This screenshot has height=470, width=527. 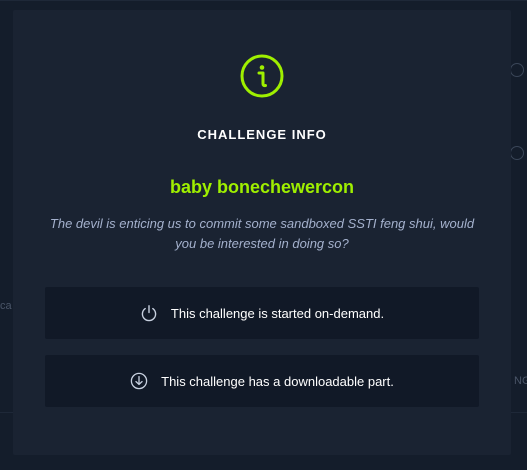 I want to click on feature-on-demand: This challenge is started on-demand., so click(x=262, y=313).